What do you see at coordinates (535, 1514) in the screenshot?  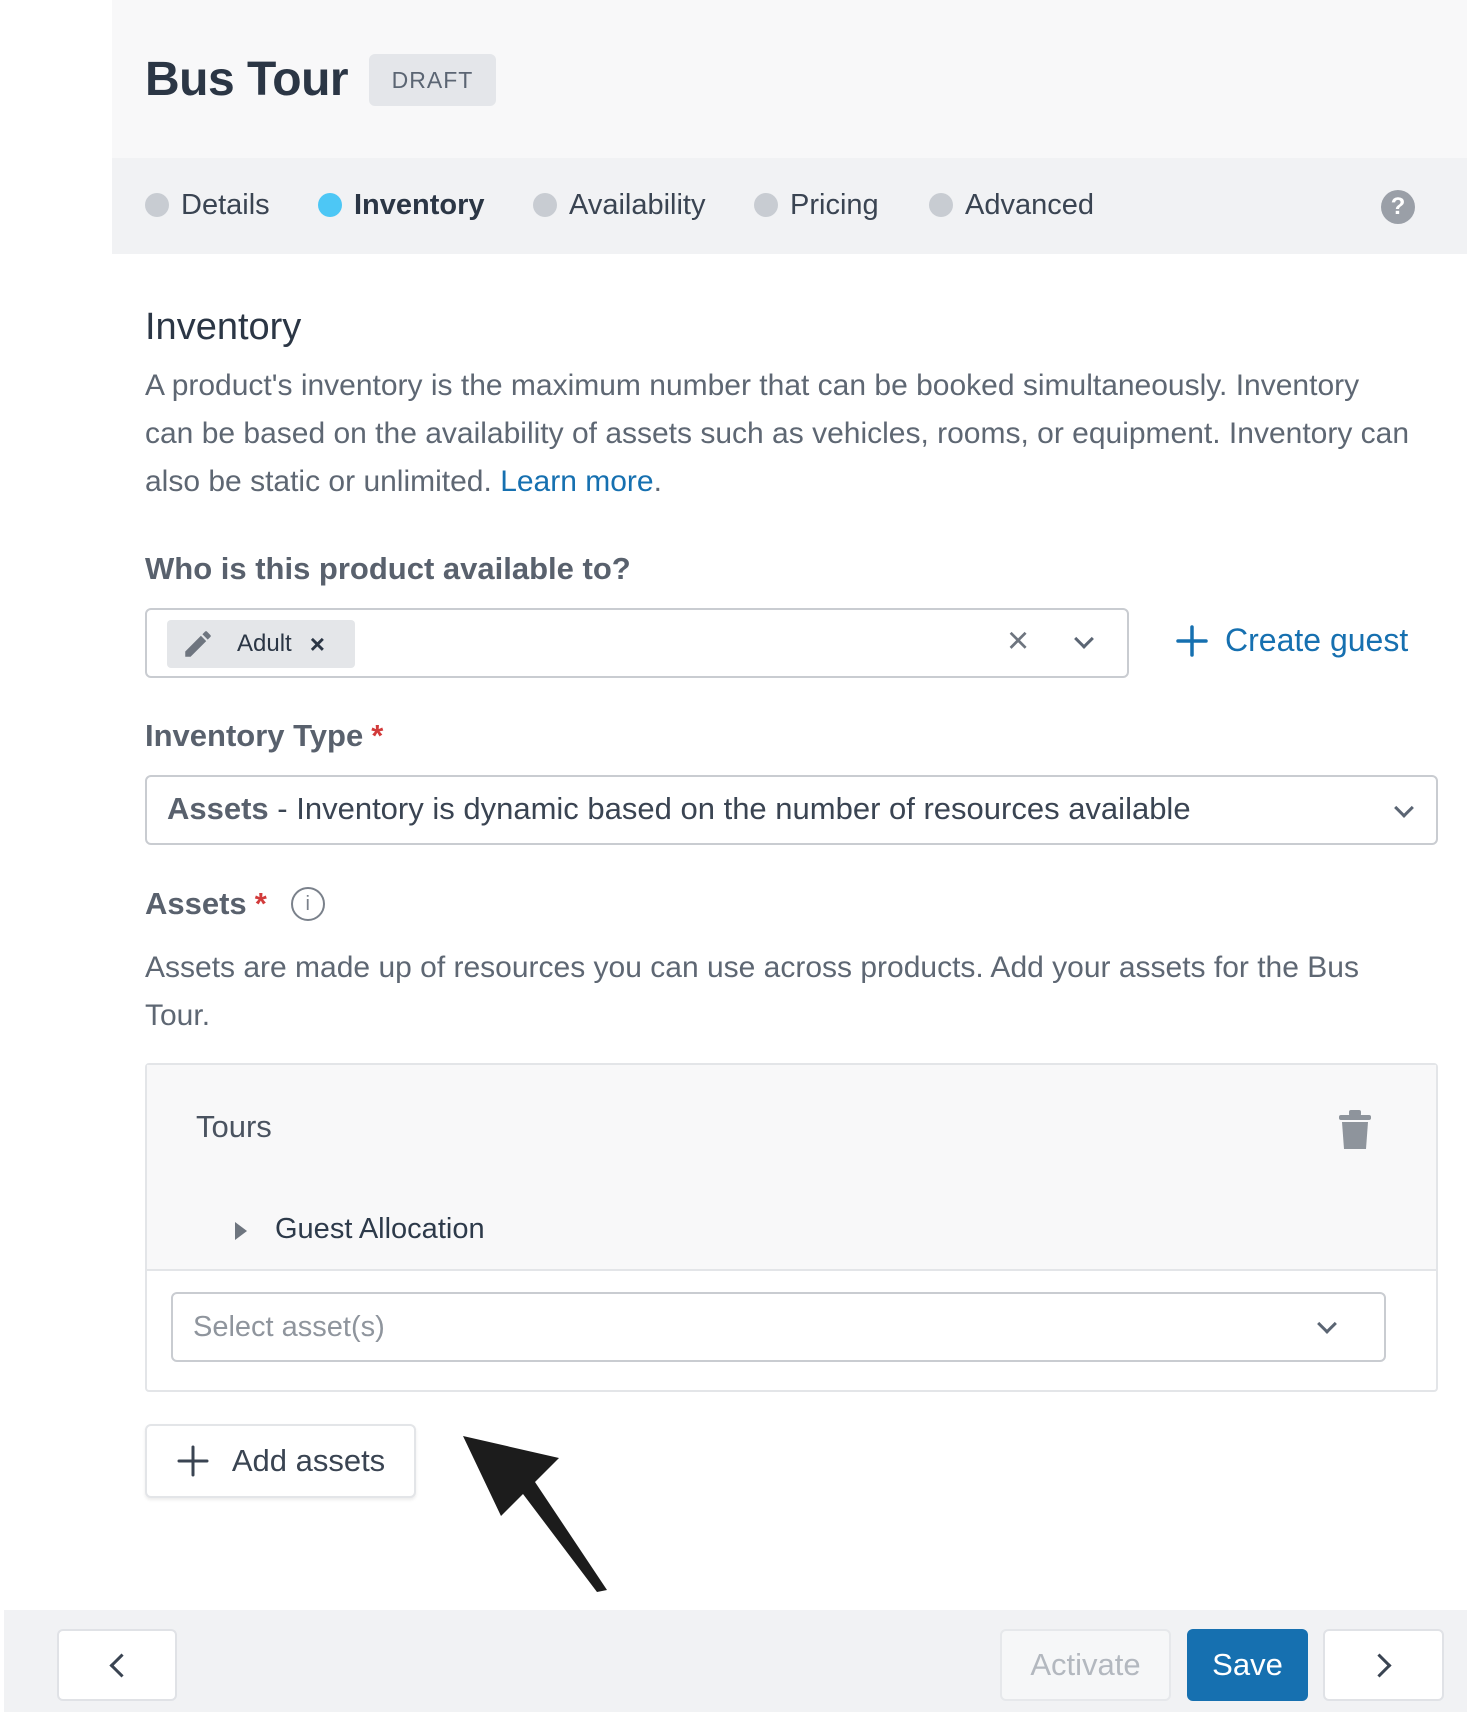 I see `pointer-arrow-icon` at bounding box center [535, 1514].